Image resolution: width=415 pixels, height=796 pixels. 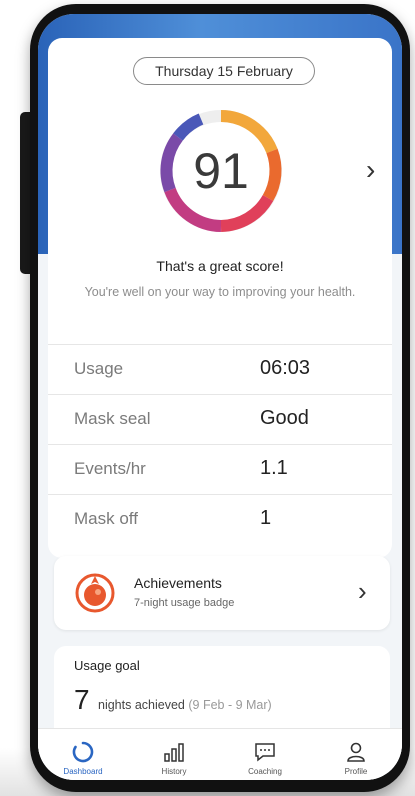 What do you see at coordinates (106, 518) in the screenshot?
I see `metric-label: Mask off` at bounding box center [106, 518].